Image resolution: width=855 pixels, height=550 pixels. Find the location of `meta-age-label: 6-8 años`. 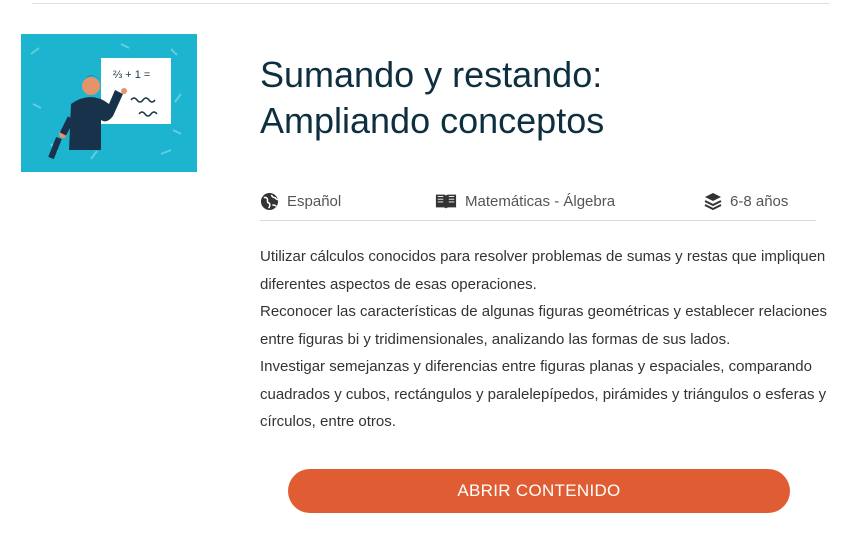

meta-age-label: 6-8 años is located at coordinates (759, 201).